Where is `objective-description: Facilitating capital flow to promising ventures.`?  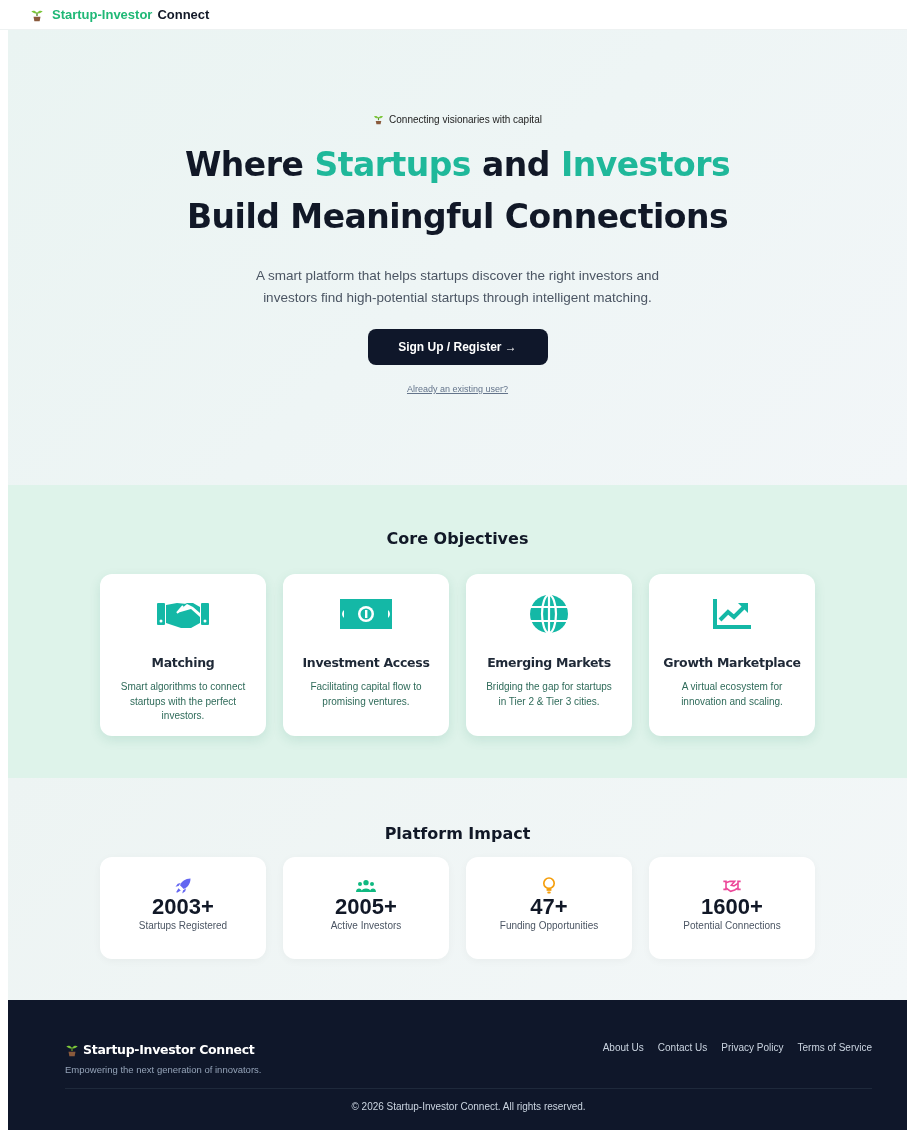 objective-description: Facilitating capital flow to promising ventures. is located at coordinates (366, 694).